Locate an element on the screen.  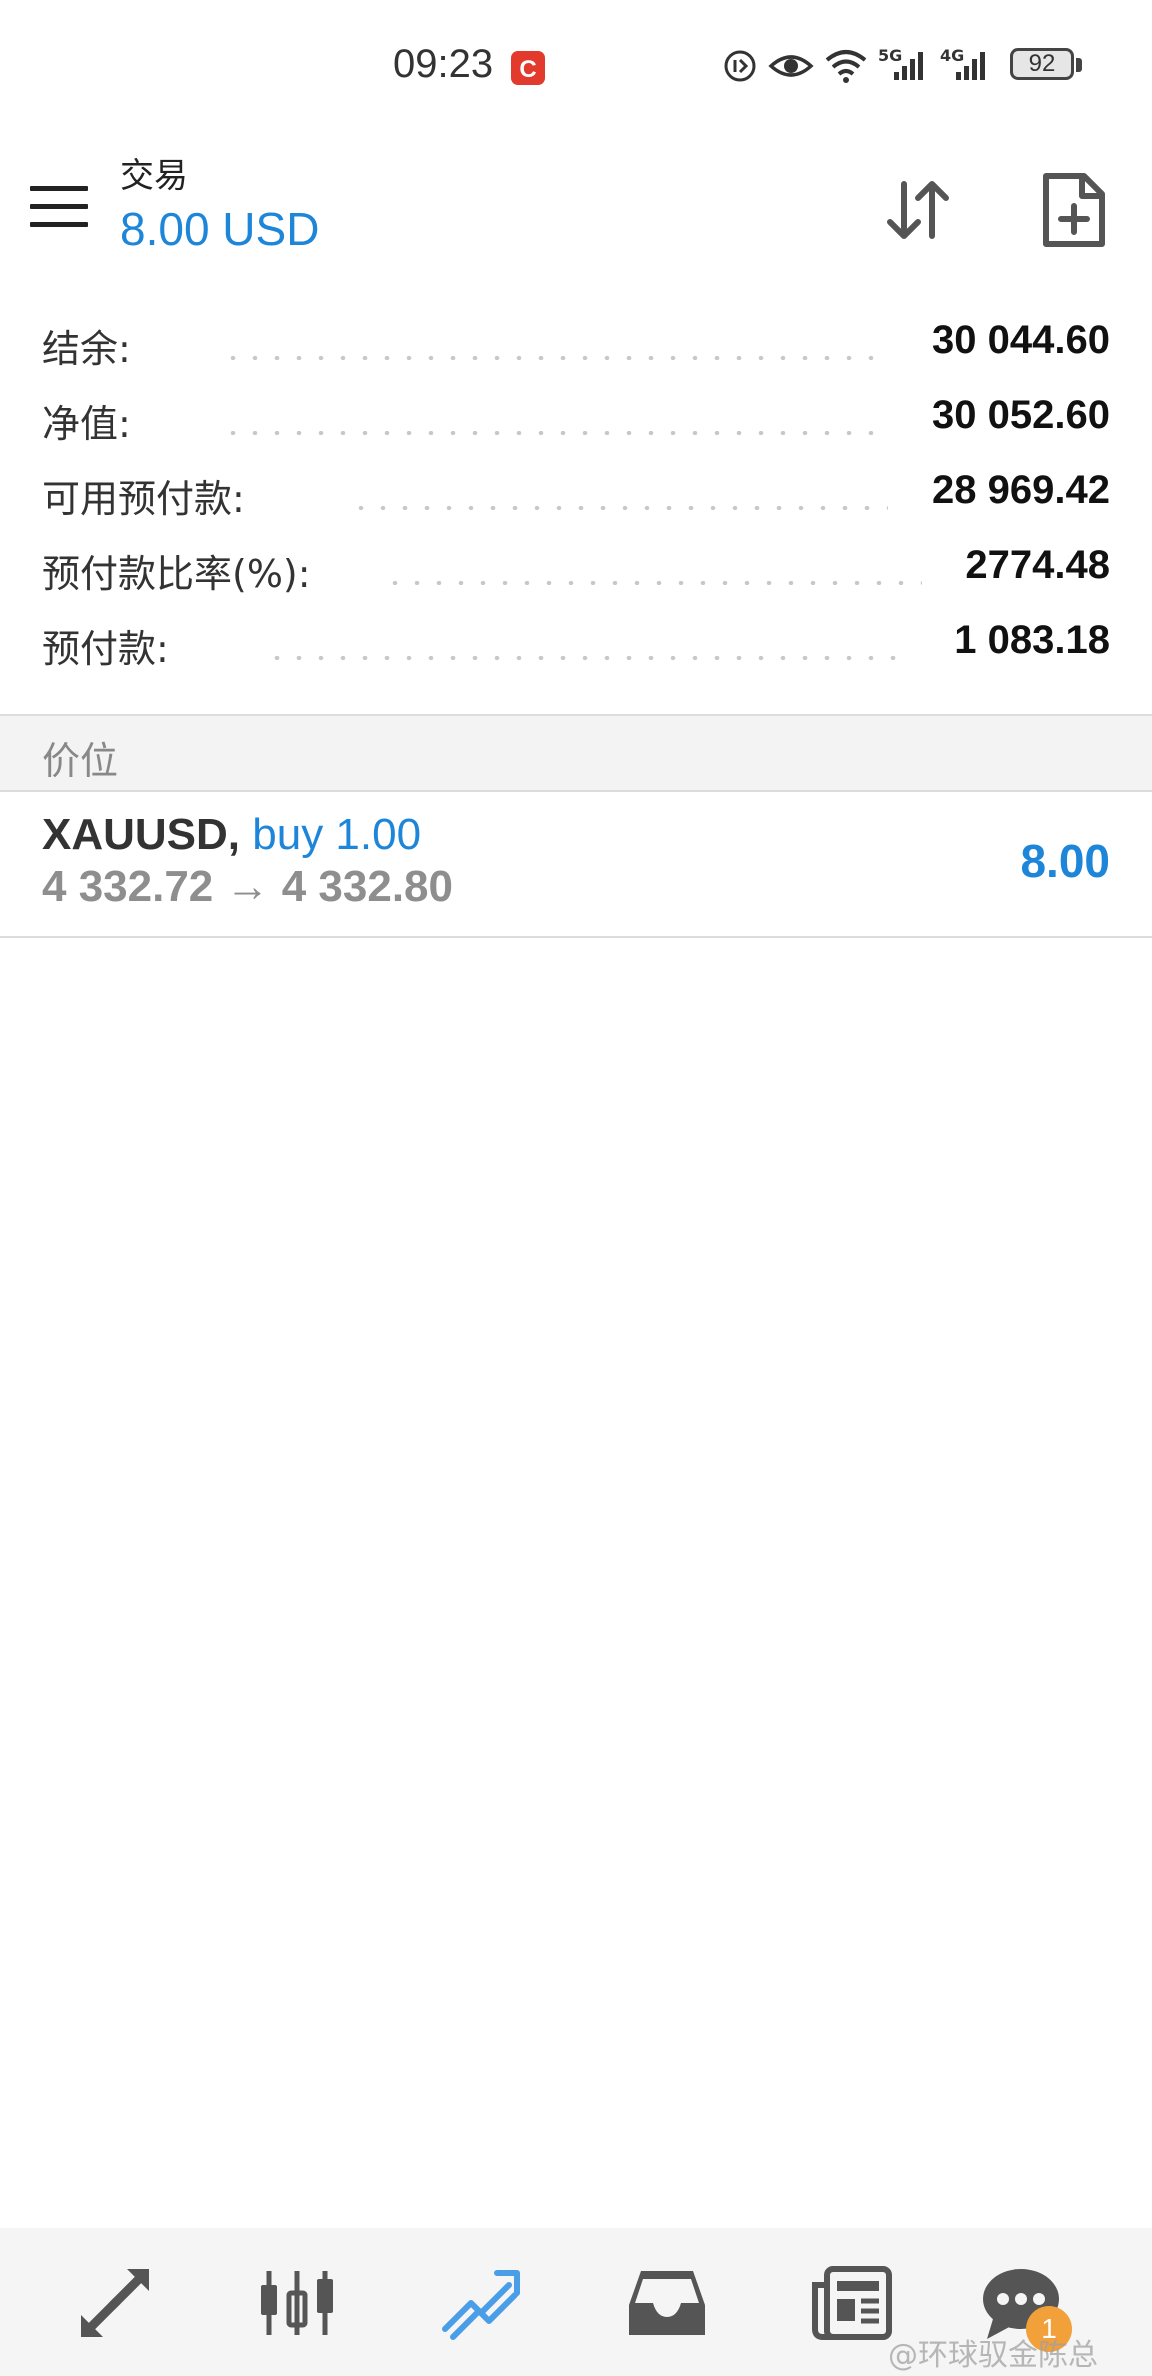
nav-charts is located at coordinates (297, 2303).